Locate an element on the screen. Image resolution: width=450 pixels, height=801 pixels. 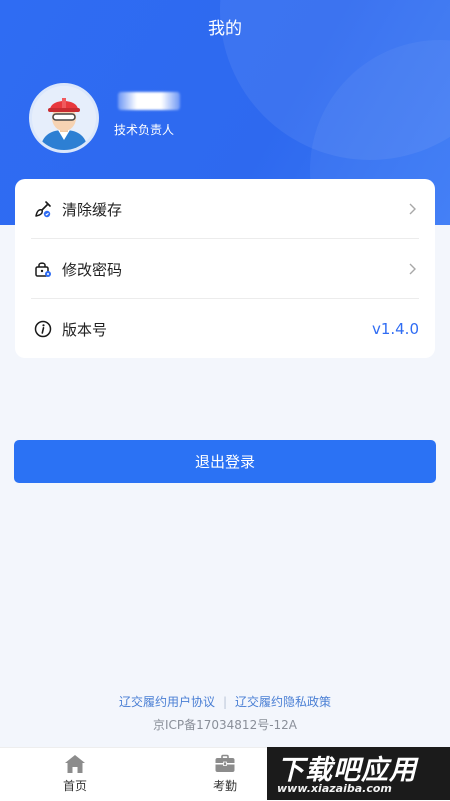
broom-icon is located at coordinates (43, 209).